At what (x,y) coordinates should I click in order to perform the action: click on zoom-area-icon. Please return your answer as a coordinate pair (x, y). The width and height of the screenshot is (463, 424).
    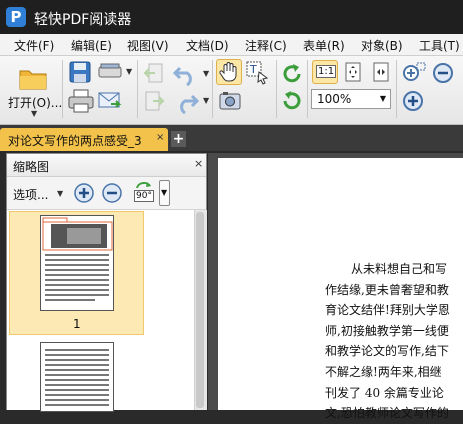
    Looking at the image, I should click on (414, 73).